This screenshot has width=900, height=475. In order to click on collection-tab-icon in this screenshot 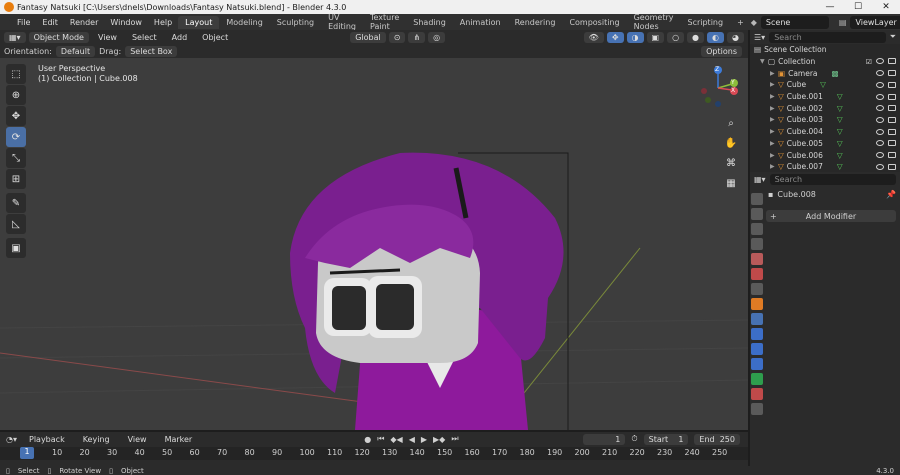, I will do `click(757, 289)`.